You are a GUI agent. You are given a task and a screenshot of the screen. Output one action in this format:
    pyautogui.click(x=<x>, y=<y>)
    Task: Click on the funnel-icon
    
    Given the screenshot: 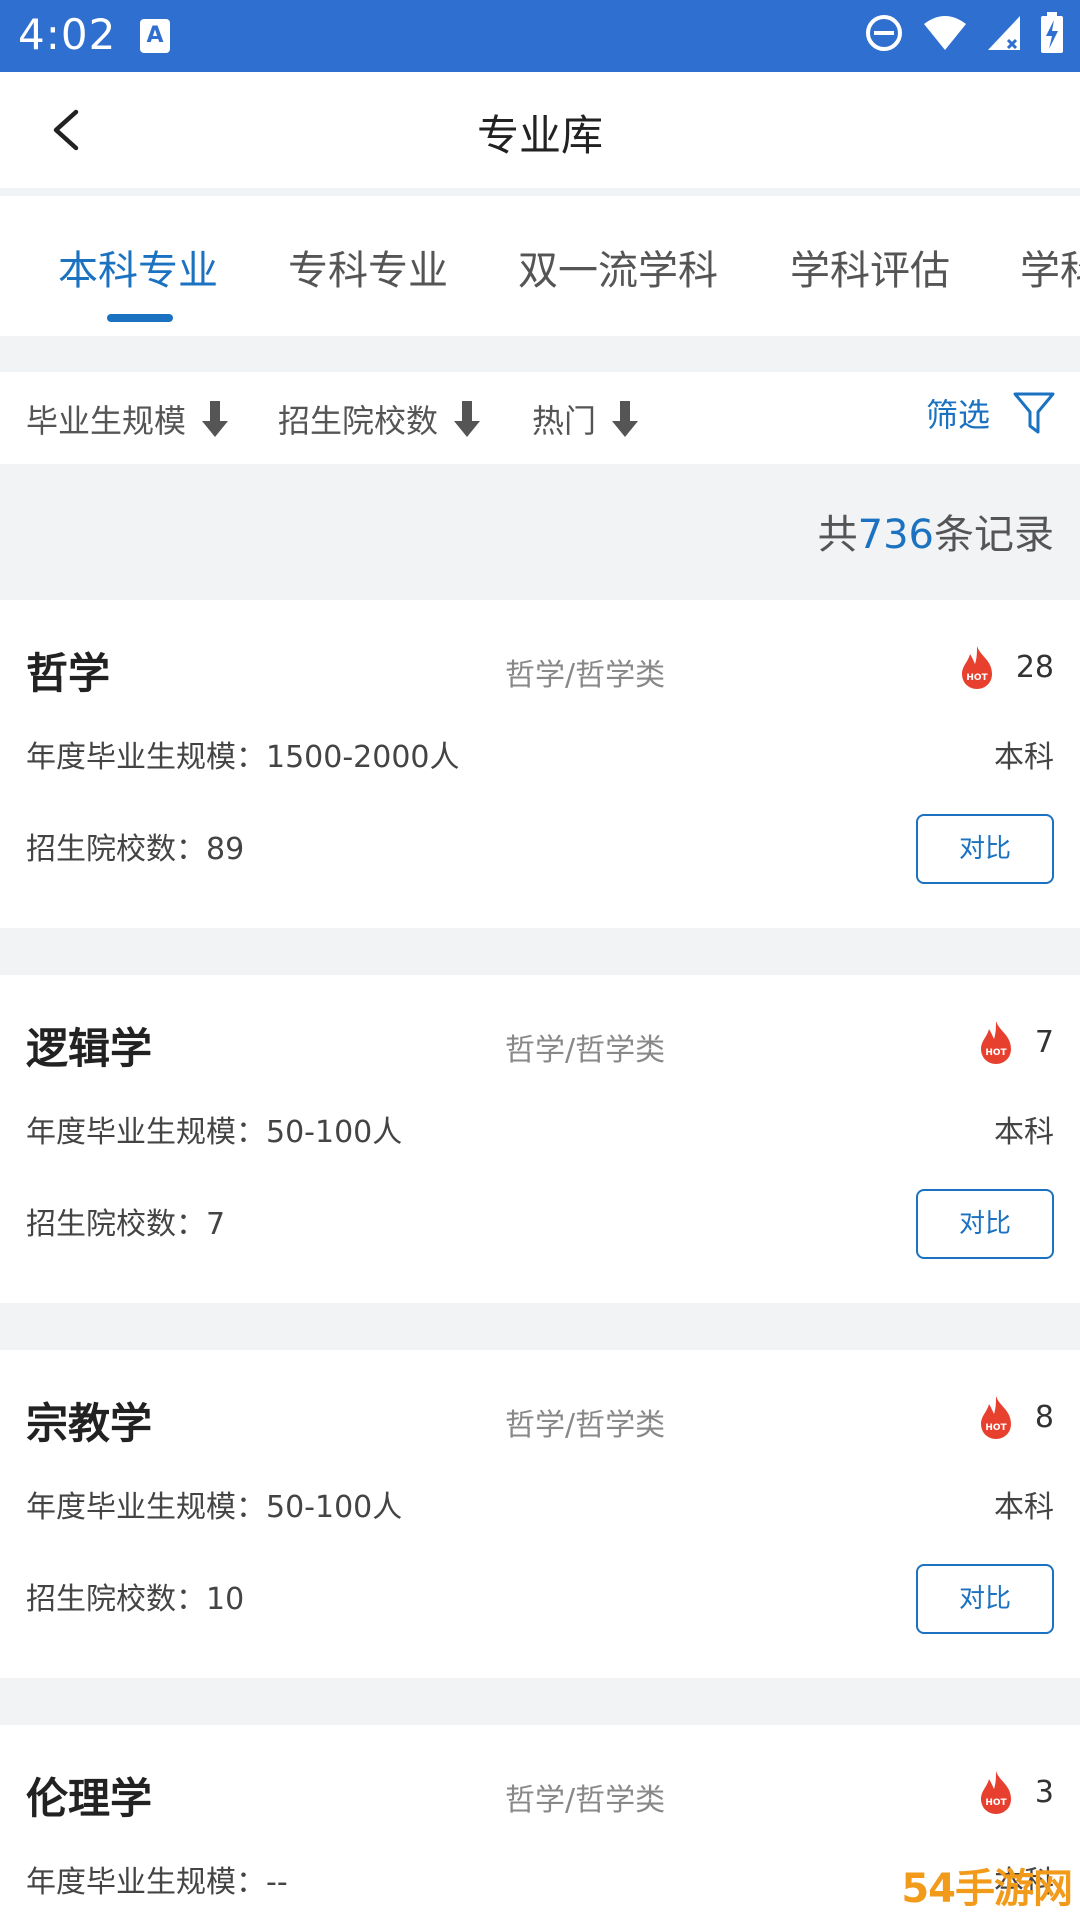 What is the action you would take?
    pyautogui.click(x=1034, y=413)
    